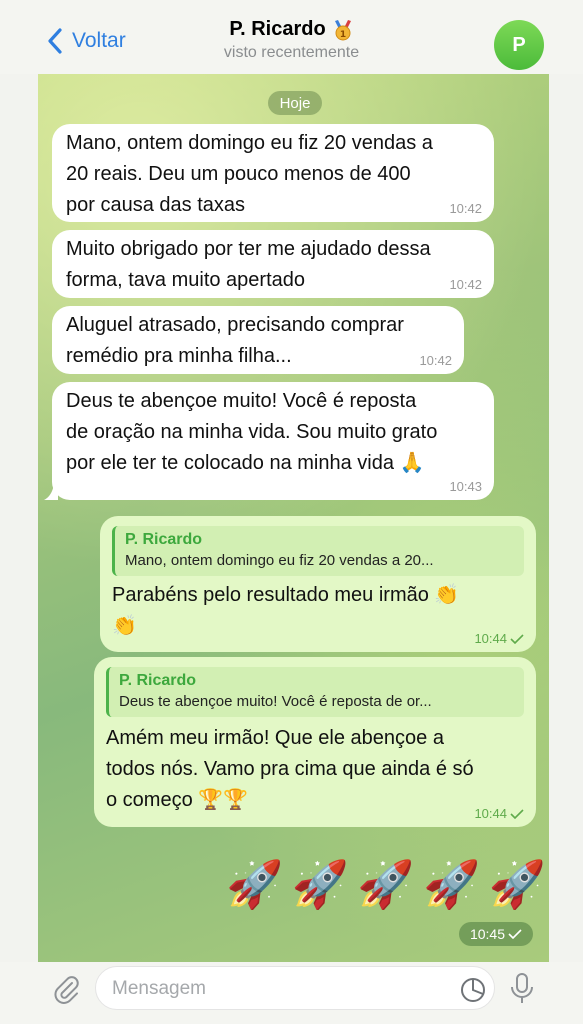 The width and height of the screenshot is (583, 1024). Describe the element at coordinates (155, 205) in the screenshot. I see `message-line: por causa das taxas` at that location.